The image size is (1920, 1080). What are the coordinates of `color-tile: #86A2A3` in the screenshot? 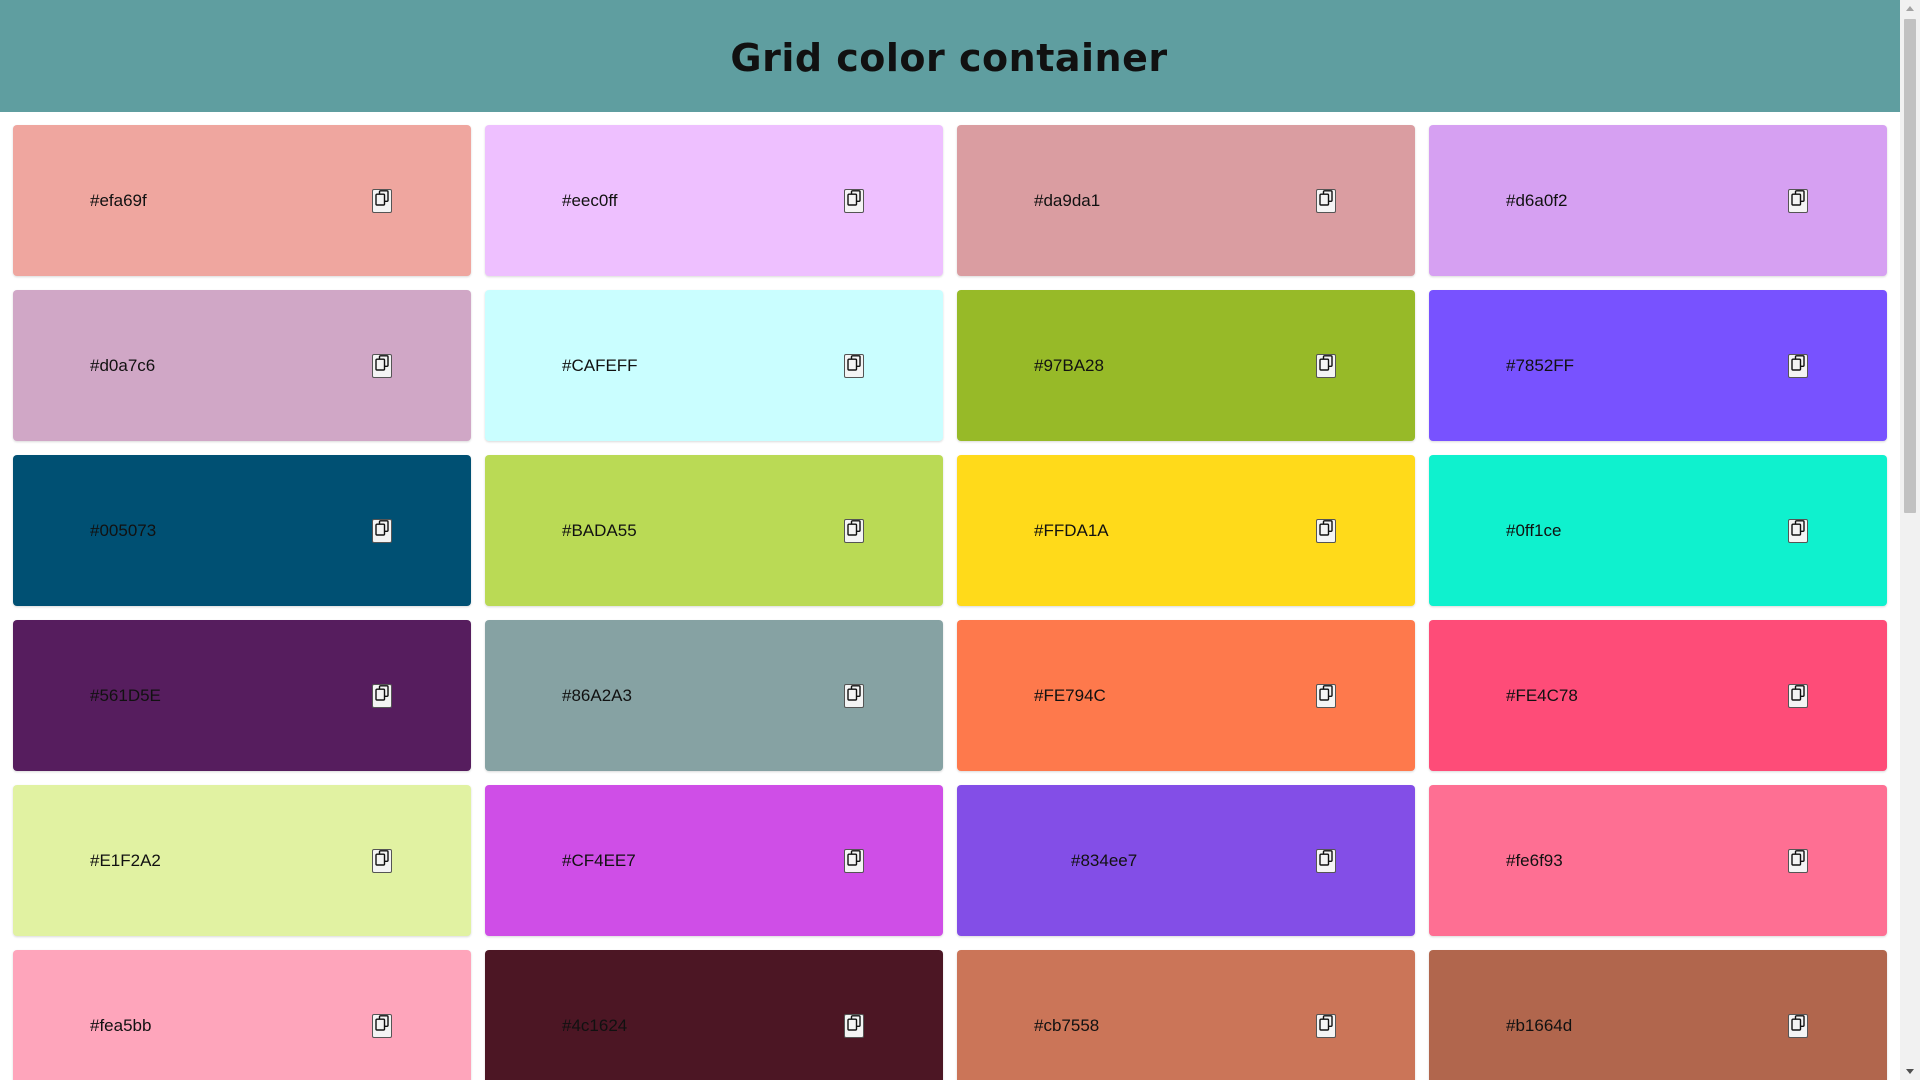 It's located at (714, 695).